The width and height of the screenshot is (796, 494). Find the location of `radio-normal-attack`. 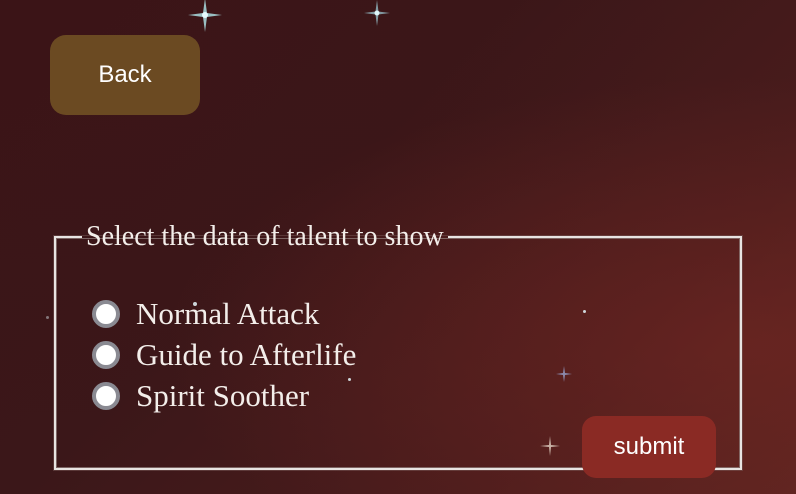

radio-normal-attack is located at coordinates (106, 314).